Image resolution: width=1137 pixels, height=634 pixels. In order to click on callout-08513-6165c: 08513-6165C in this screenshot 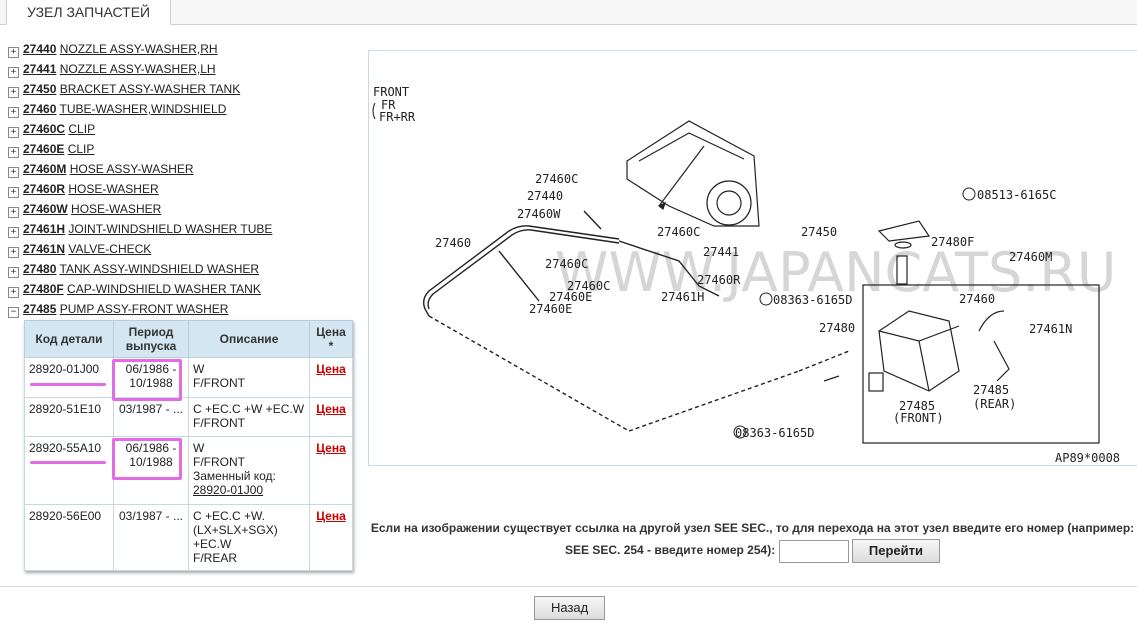, I will do `click(1016, 195)`.